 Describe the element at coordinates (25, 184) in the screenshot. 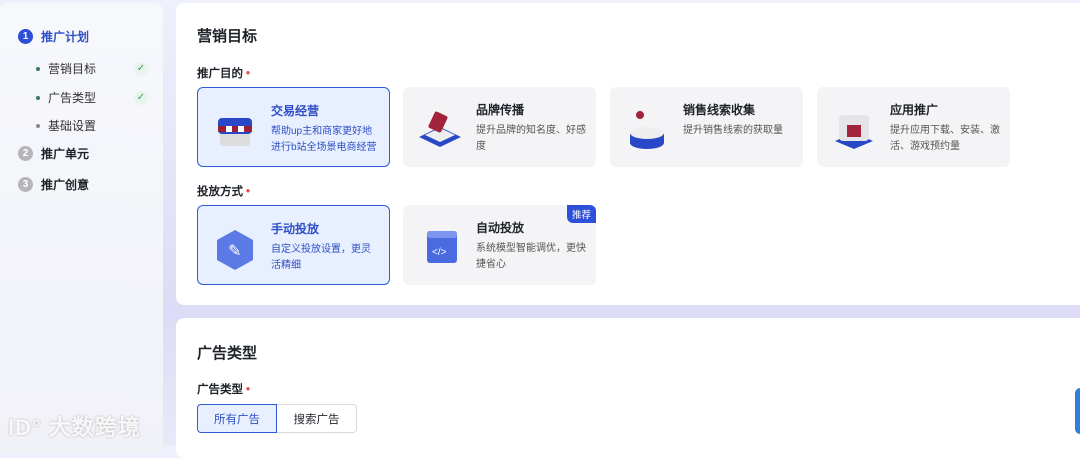

I see `step-number: 3` at that location.